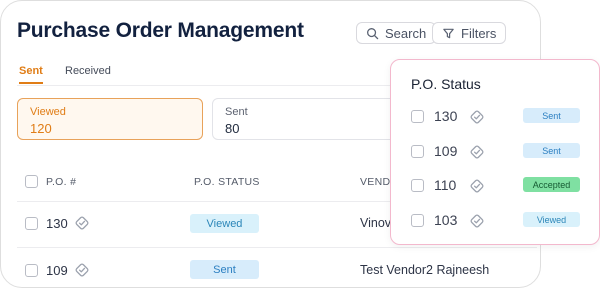 This screenshot has width=600, height=290. I want to click on vendor-name: Test Vendor2 Rajneesh, so click(425, 270).